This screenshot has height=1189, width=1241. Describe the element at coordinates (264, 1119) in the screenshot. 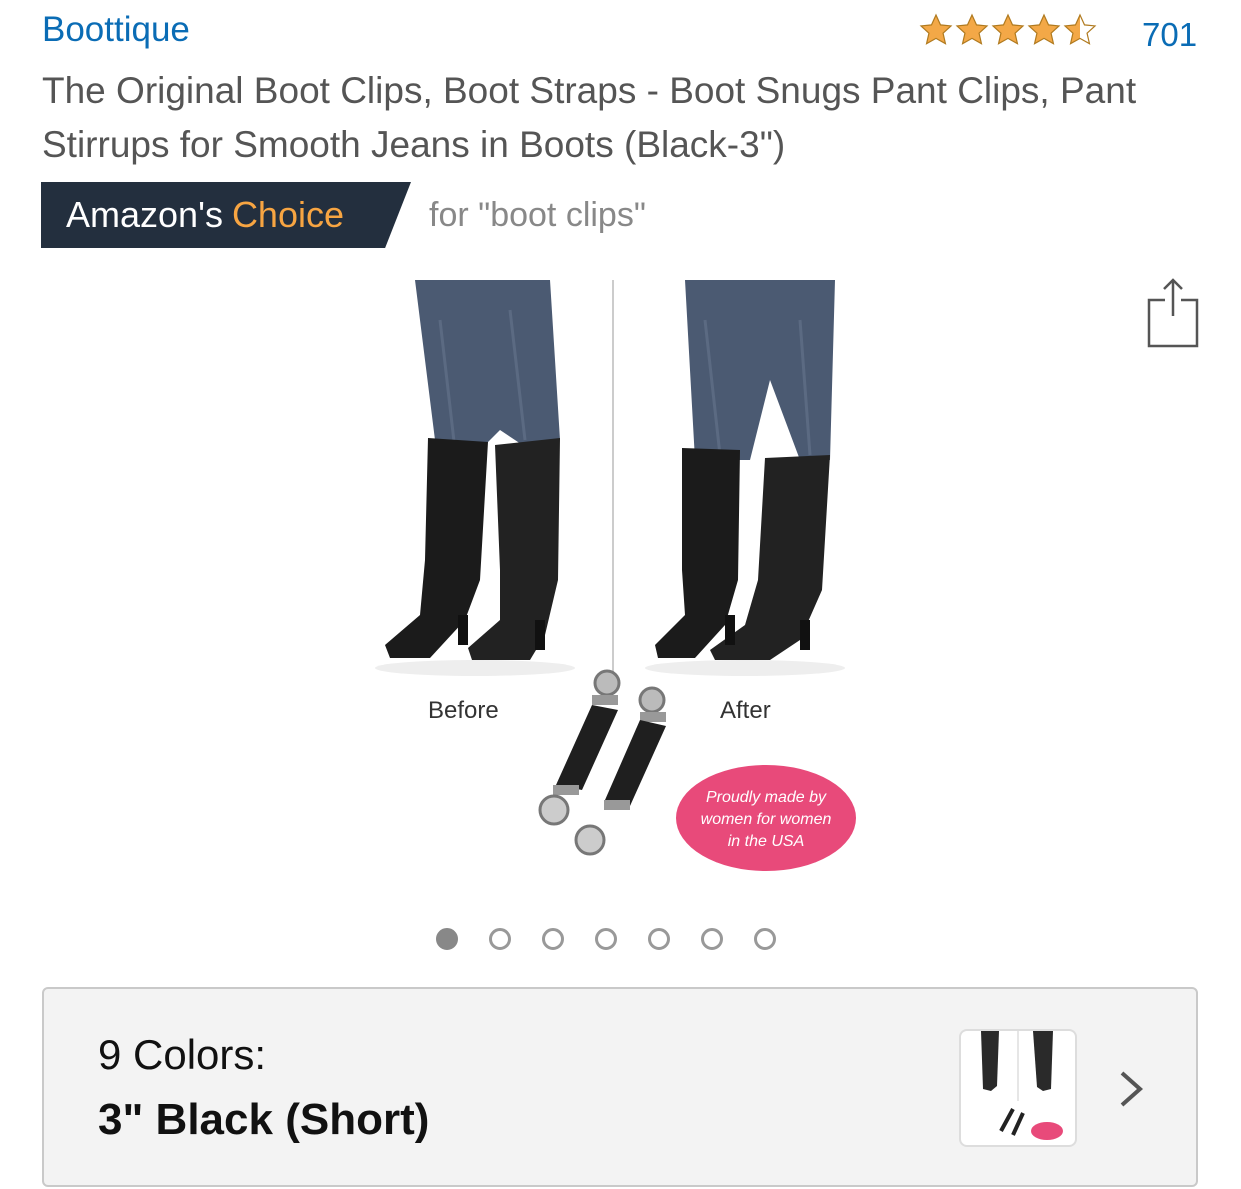

I see `selected-color-label: 3" Black (Short)` at that location.